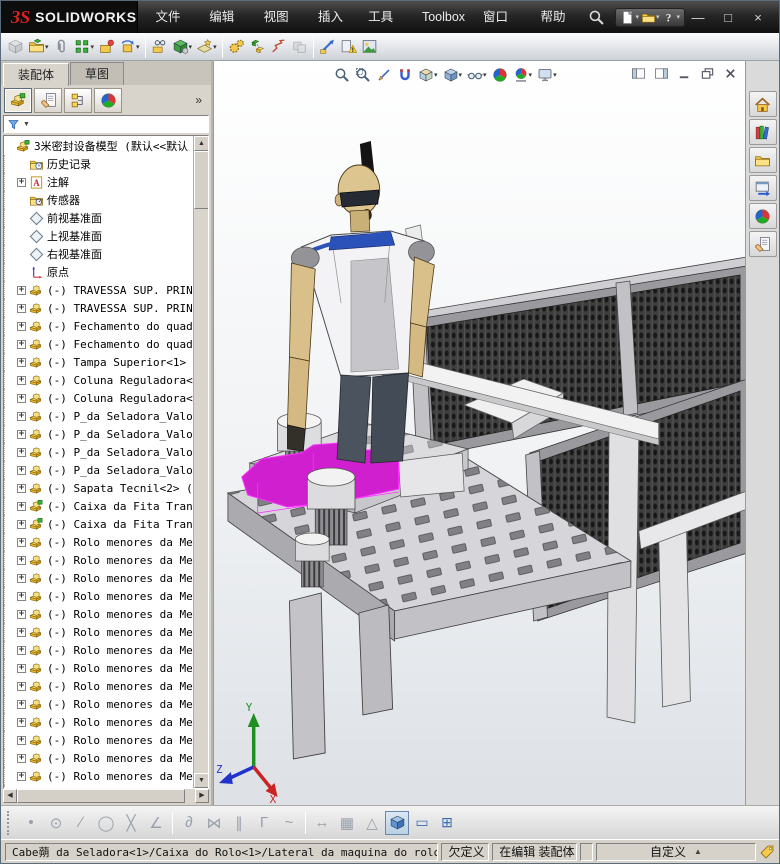 This screenshot has height=864, width=780. Describe the element at coordinates (596, 17) in the screenshot. I see `search-icon` at that location.